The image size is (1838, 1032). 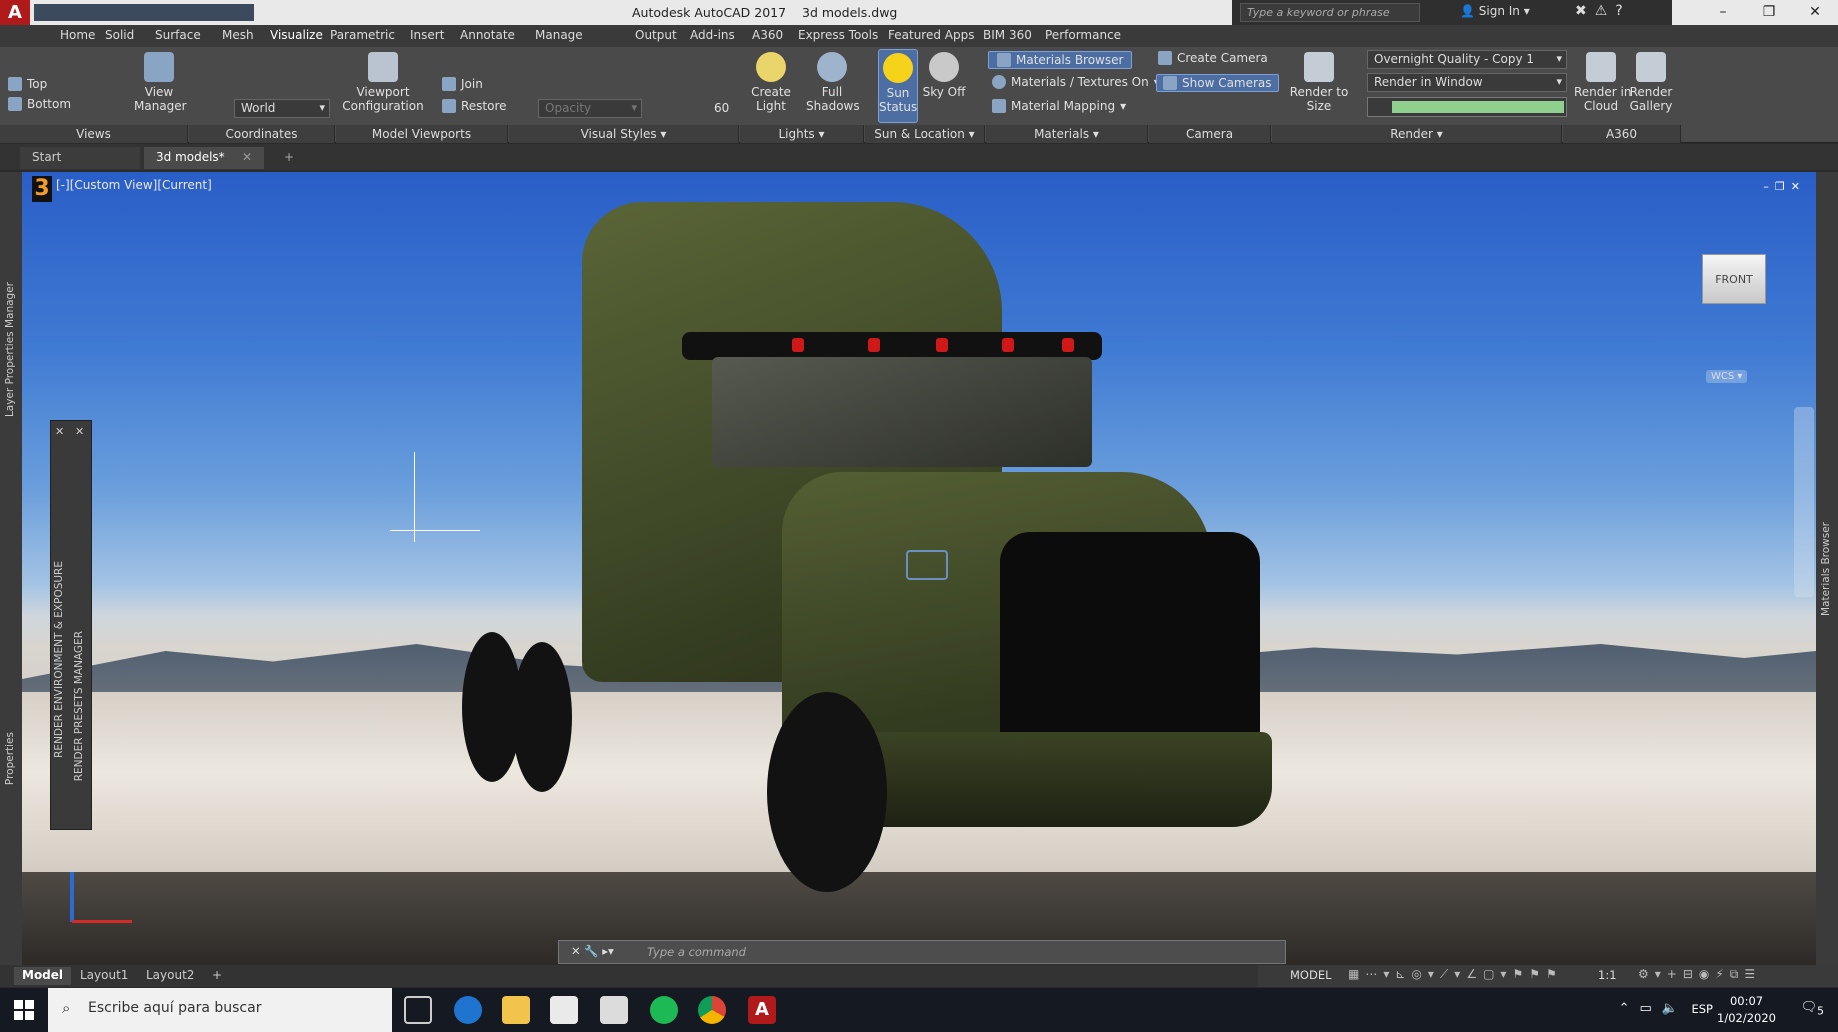 What do you see at coordinates (178, 35) in the screenshot?
I see `tab-surface: Surface` at bounding box center [178, 35].